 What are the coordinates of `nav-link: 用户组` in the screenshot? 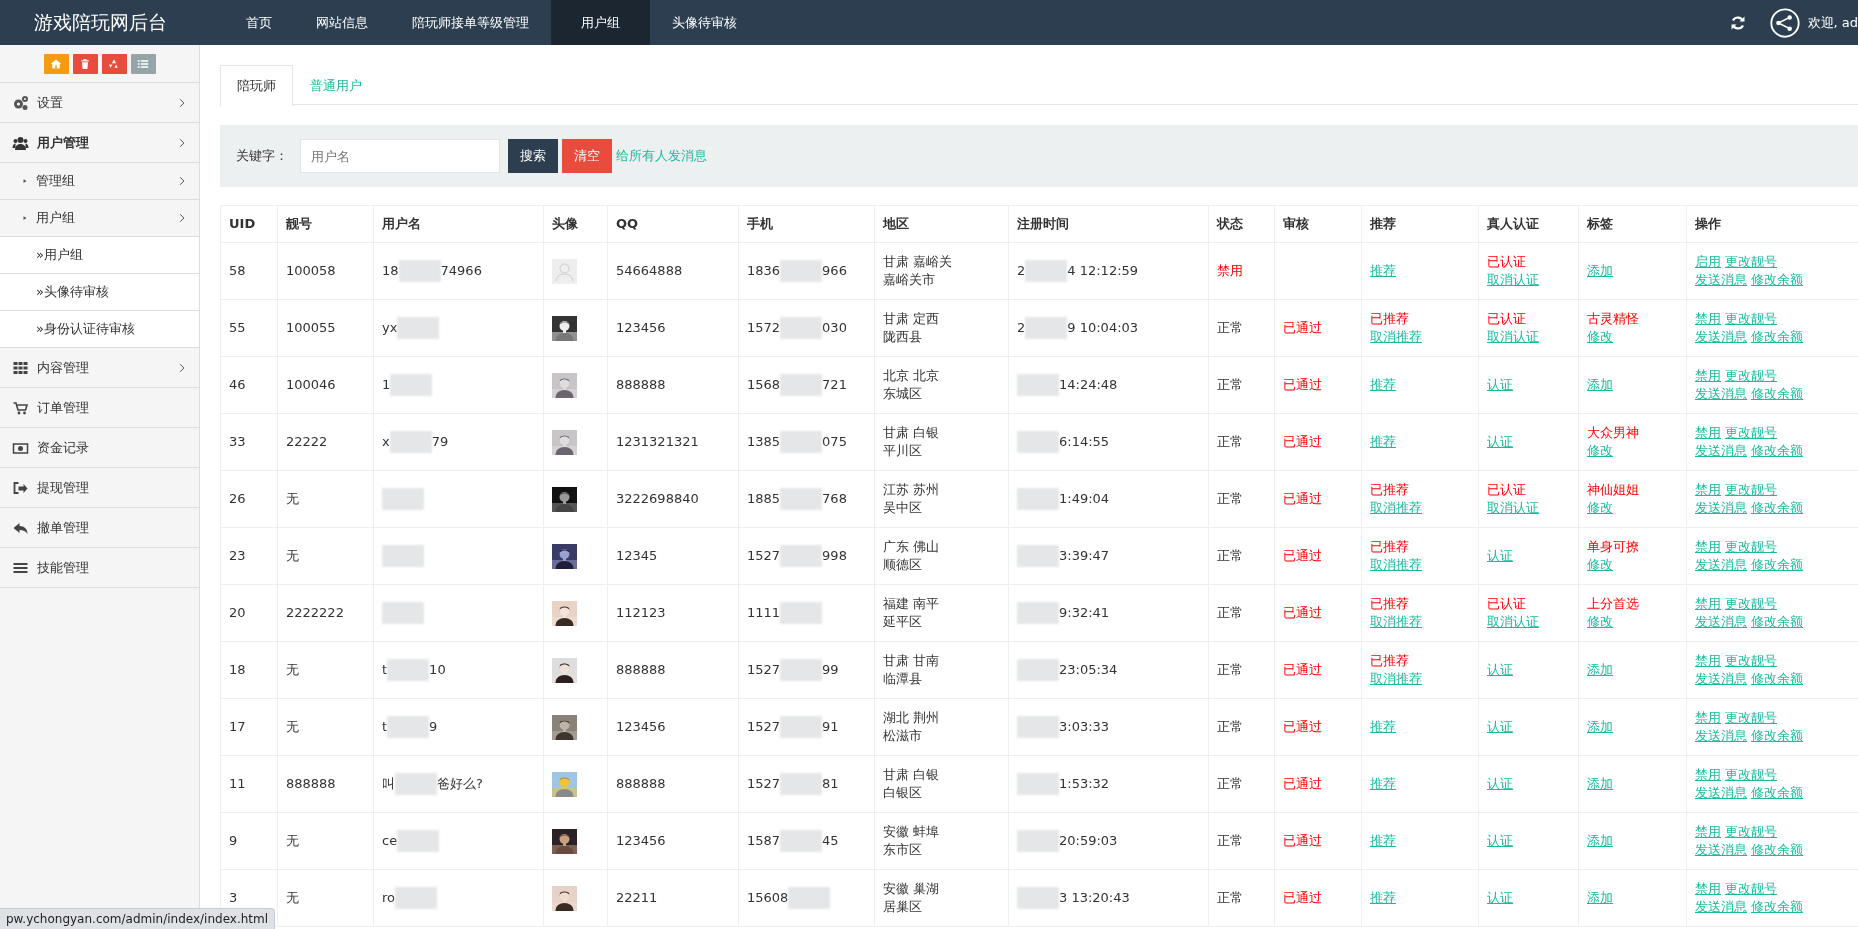 It's located at (600, 22).